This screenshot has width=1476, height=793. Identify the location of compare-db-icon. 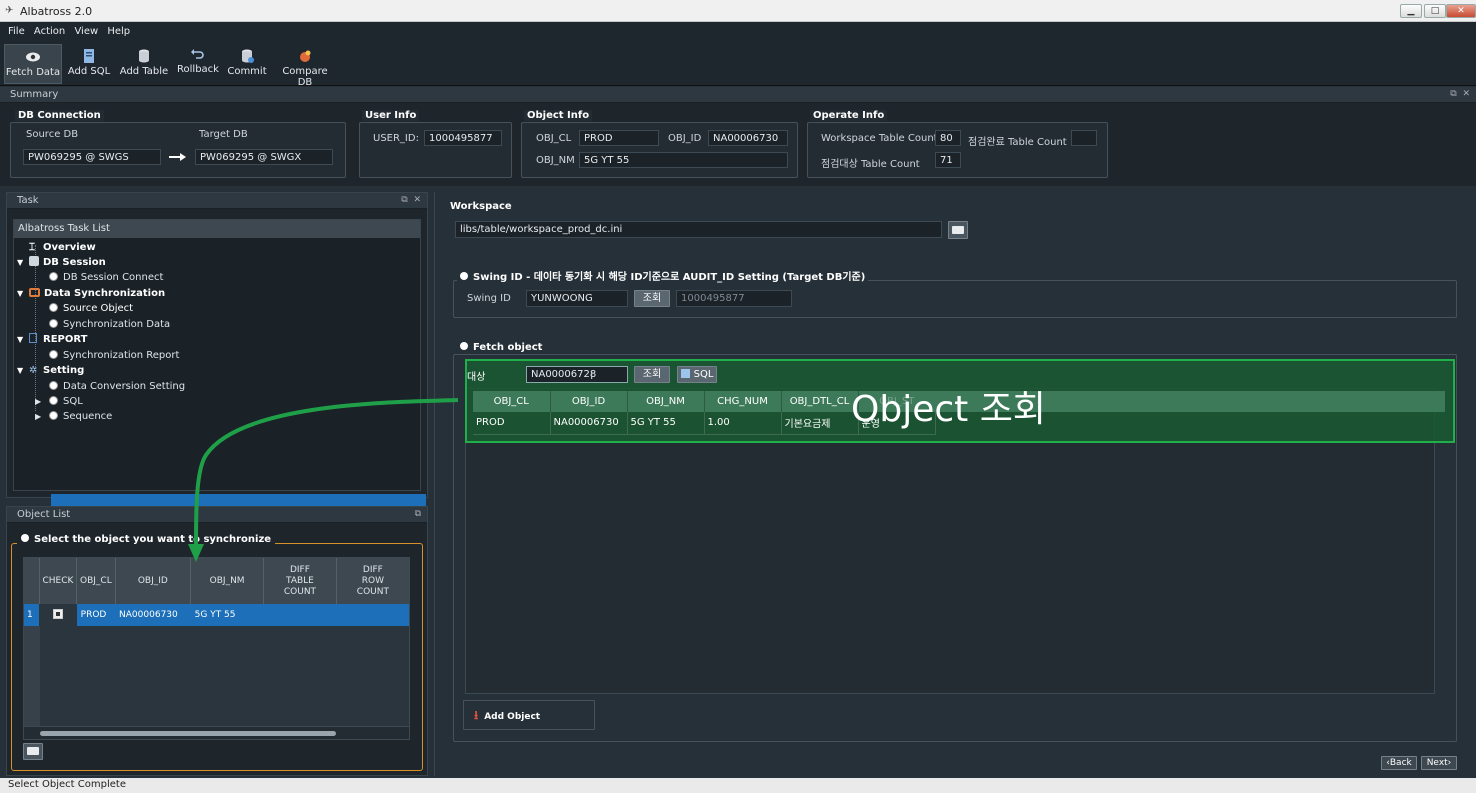
(305, 56).